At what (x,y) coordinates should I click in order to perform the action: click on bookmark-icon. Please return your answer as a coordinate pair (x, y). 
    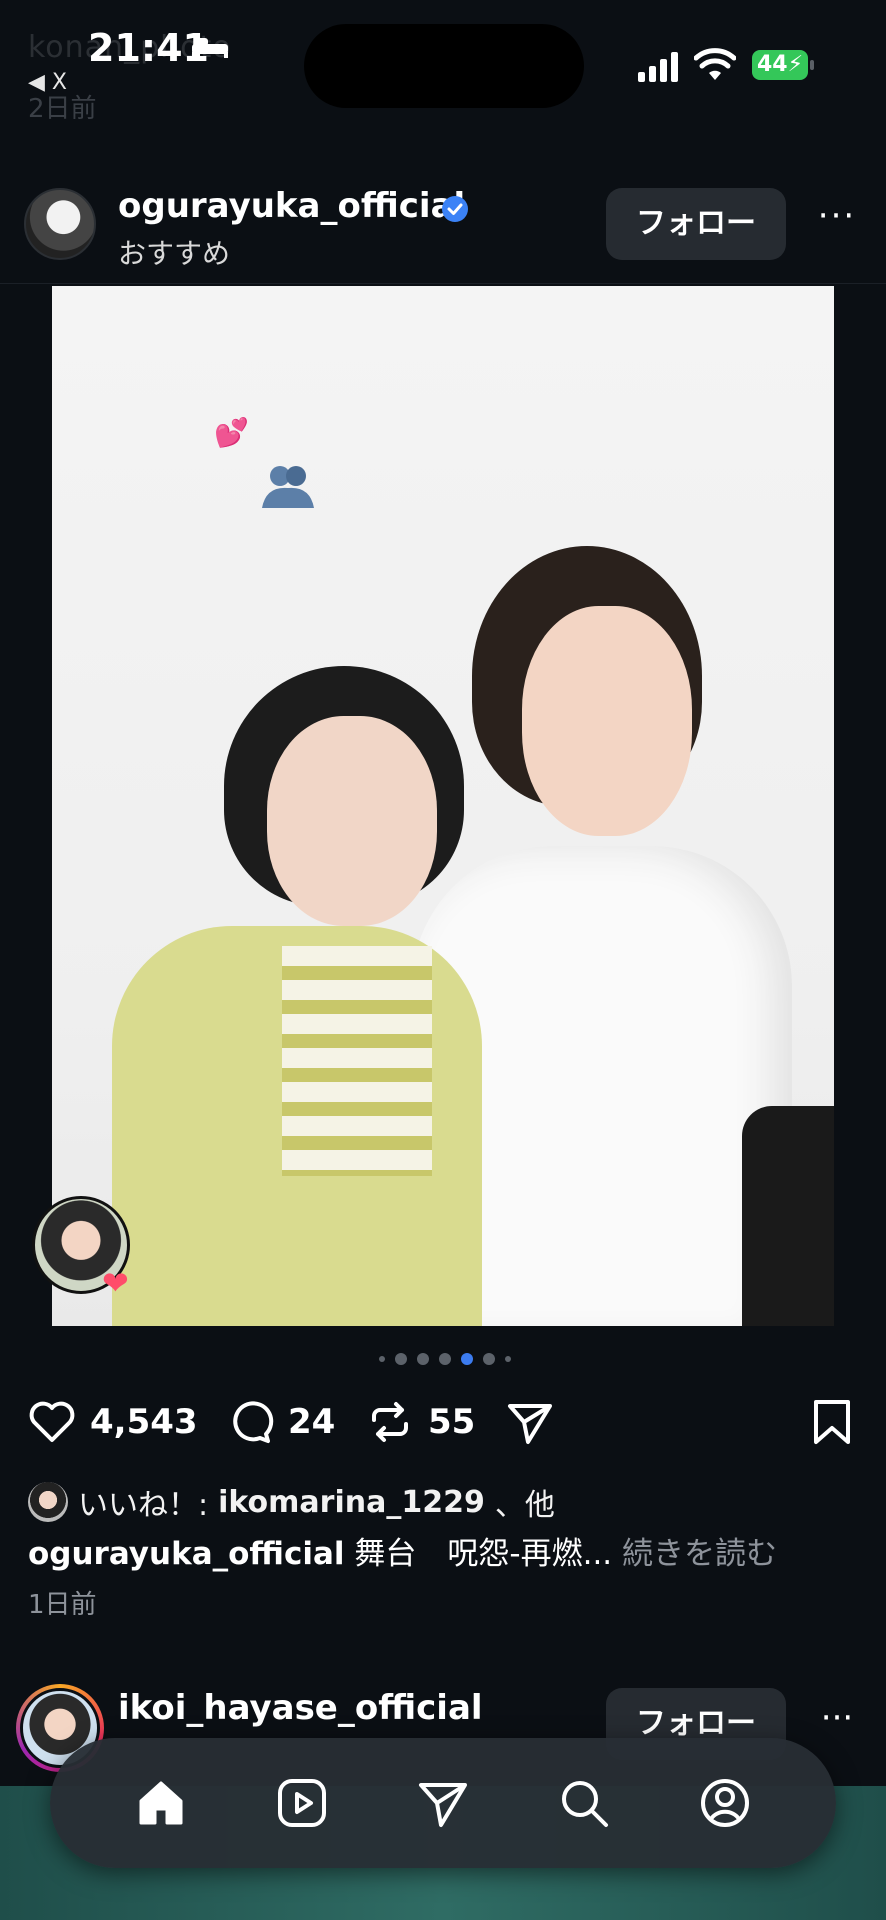
    Looking at the image, I should click on (832, 1422).